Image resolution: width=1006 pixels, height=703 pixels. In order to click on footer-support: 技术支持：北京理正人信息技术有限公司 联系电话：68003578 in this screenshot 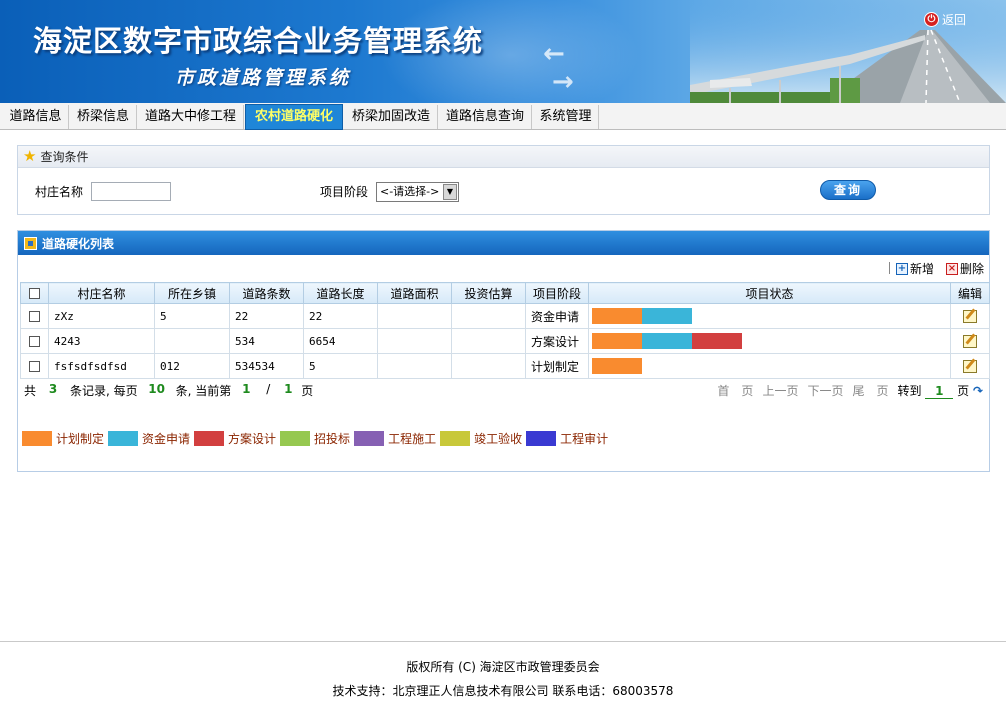, I will do `click(503, 691)`.